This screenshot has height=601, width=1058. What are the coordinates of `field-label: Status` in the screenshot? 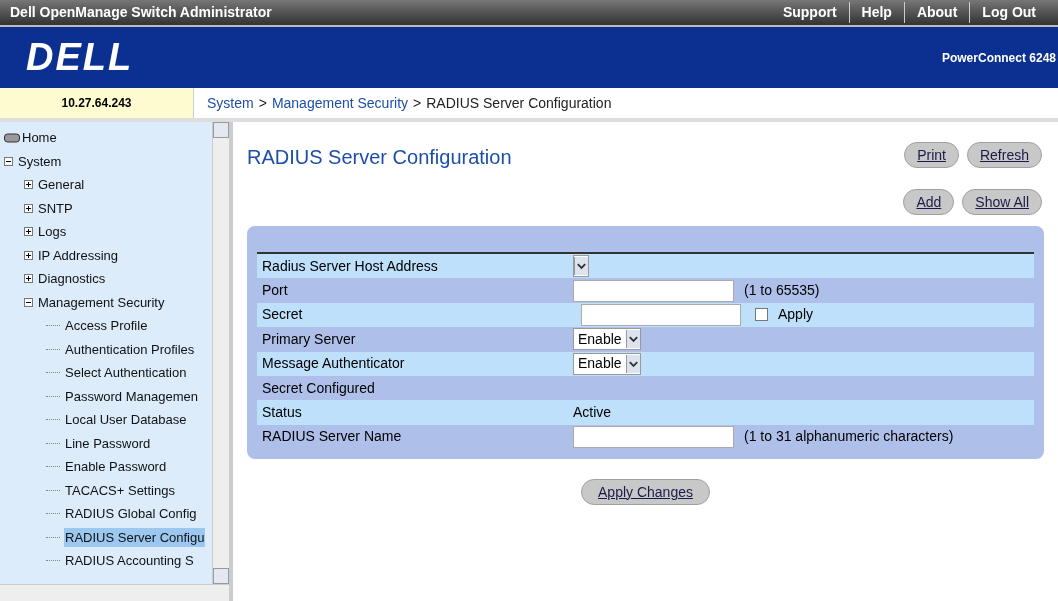 It's located at (282, 413).